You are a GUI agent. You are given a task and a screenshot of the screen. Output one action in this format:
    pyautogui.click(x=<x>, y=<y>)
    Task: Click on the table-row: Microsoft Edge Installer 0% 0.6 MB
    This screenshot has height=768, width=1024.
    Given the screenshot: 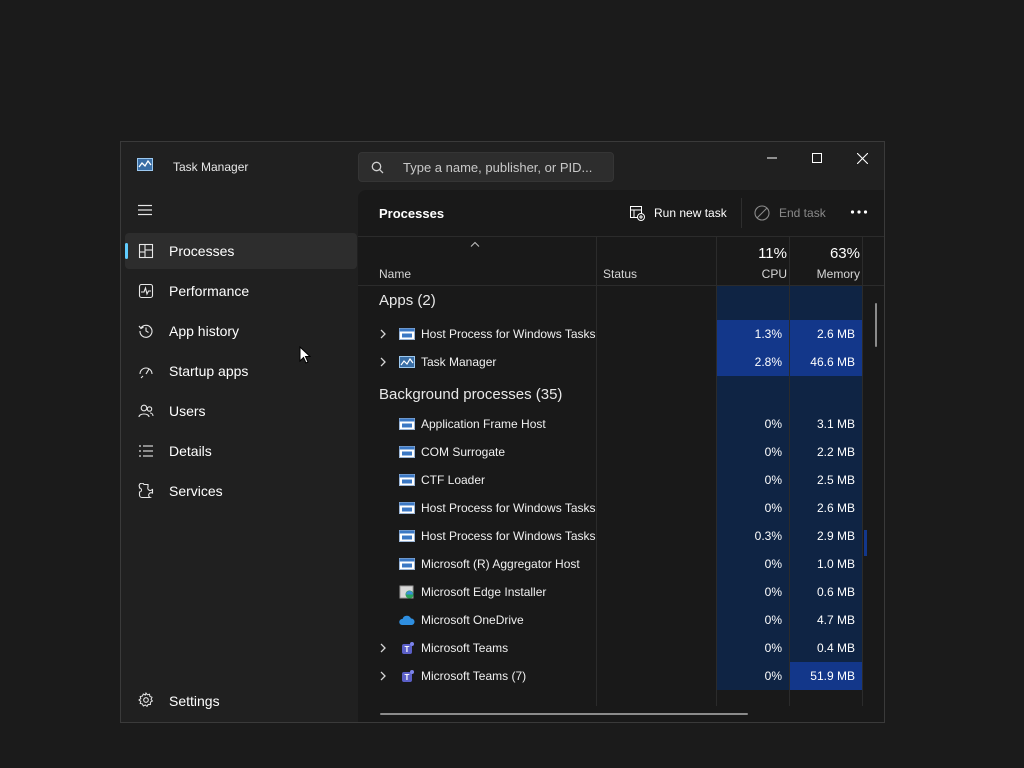 What is the action you would take?
    pyautogui.click(x=613, y=592)
    